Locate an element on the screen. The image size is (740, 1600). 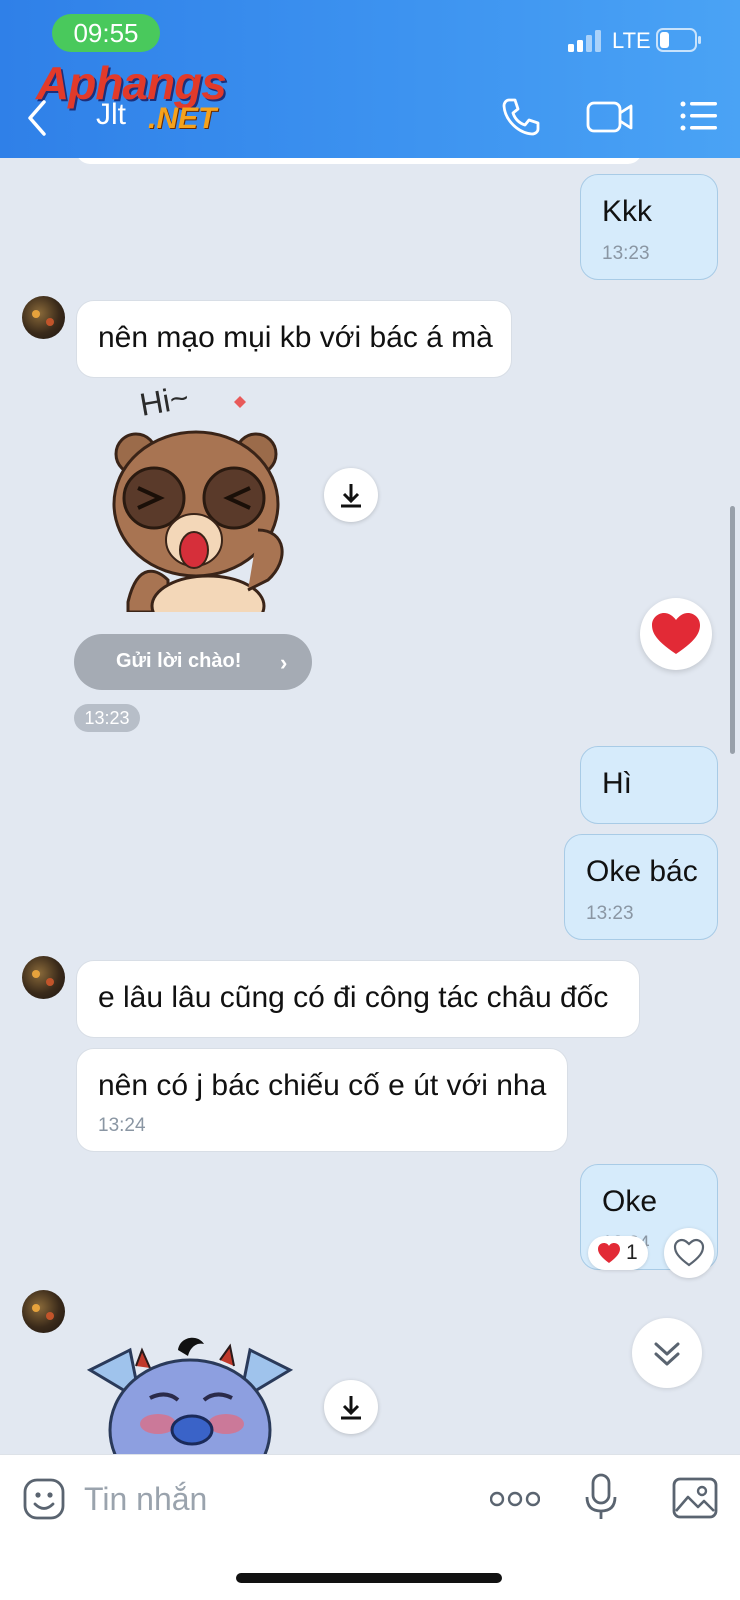
message-time: 13:24 is located at coordinates (122, 1125).